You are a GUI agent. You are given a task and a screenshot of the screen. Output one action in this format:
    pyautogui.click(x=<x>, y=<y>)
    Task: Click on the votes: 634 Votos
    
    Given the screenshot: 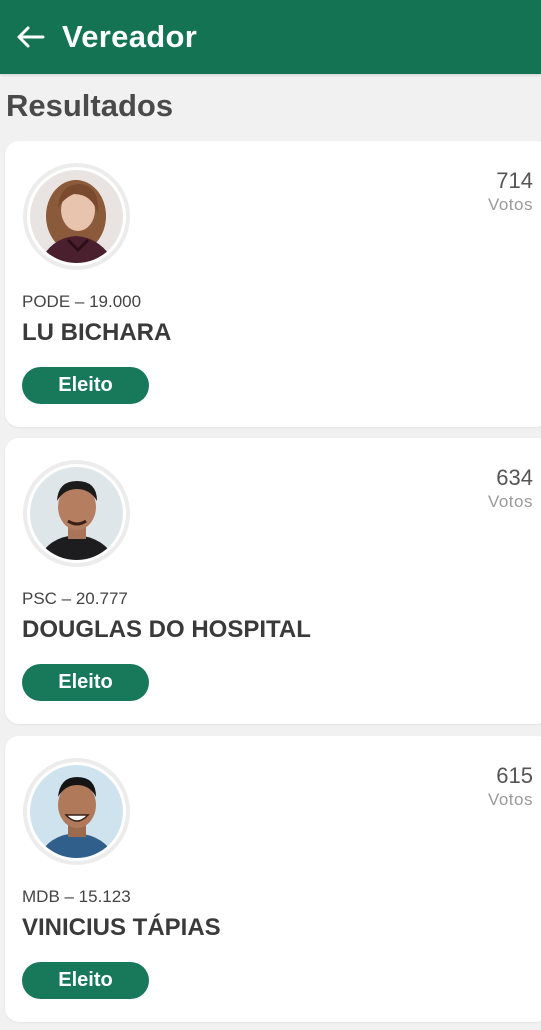 What is the action you would take?
    pyautogui.click(x=510, y=489)
    